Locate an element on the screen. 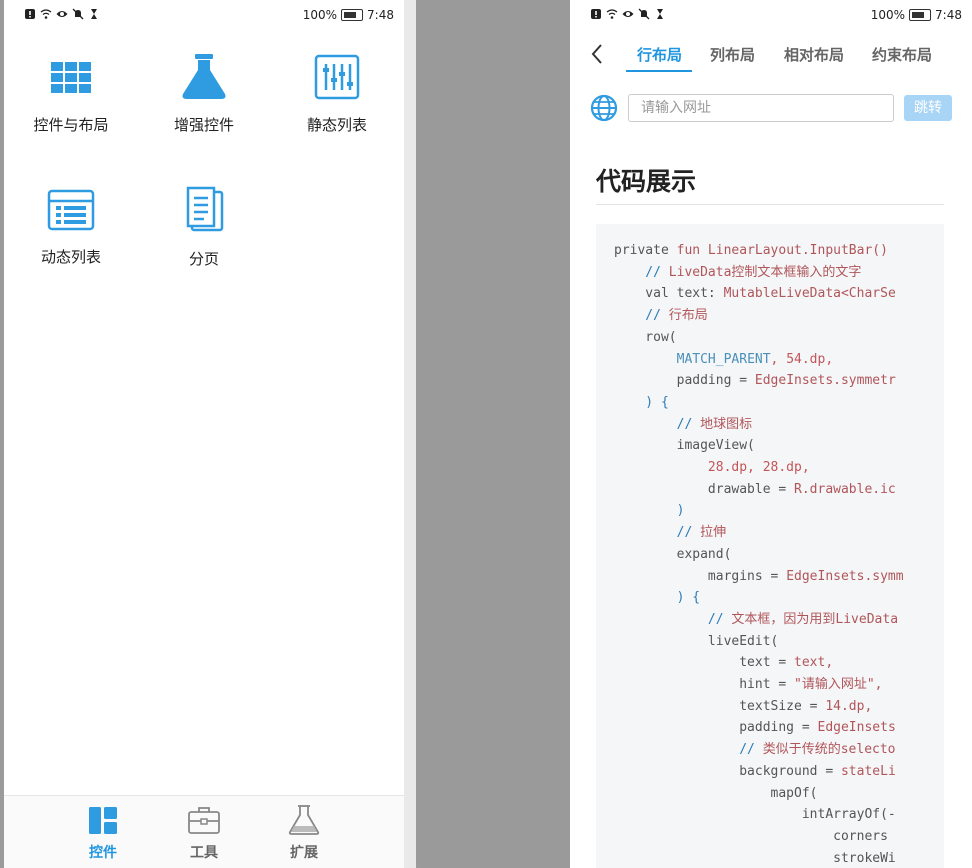 This screenshot has height=868, width=972. home-item-label: 分页 is located at coordinates (203, 259).